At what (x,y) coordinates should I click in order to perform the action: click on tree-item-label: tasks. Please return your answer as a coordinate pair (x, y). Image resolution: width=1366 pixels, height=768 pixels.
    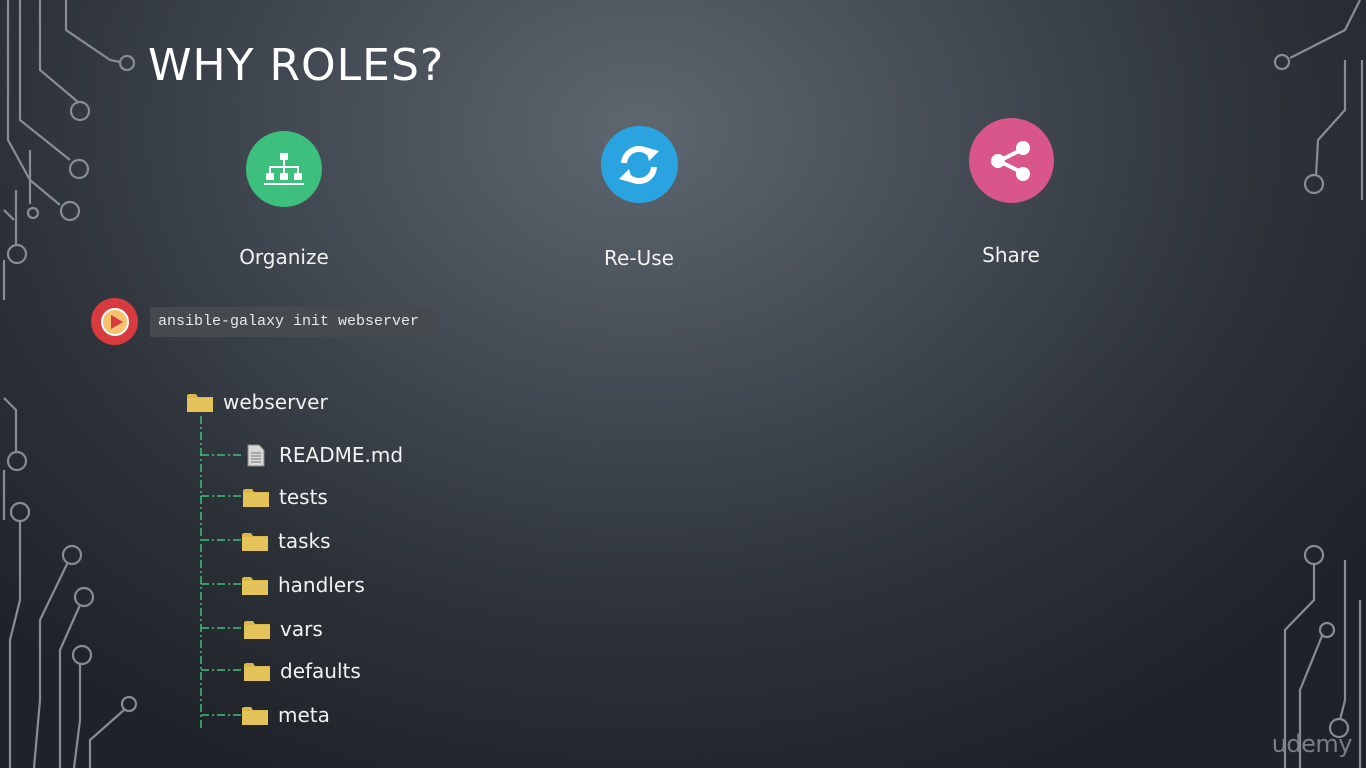
    Looking at the image, I should click on (304, 541).